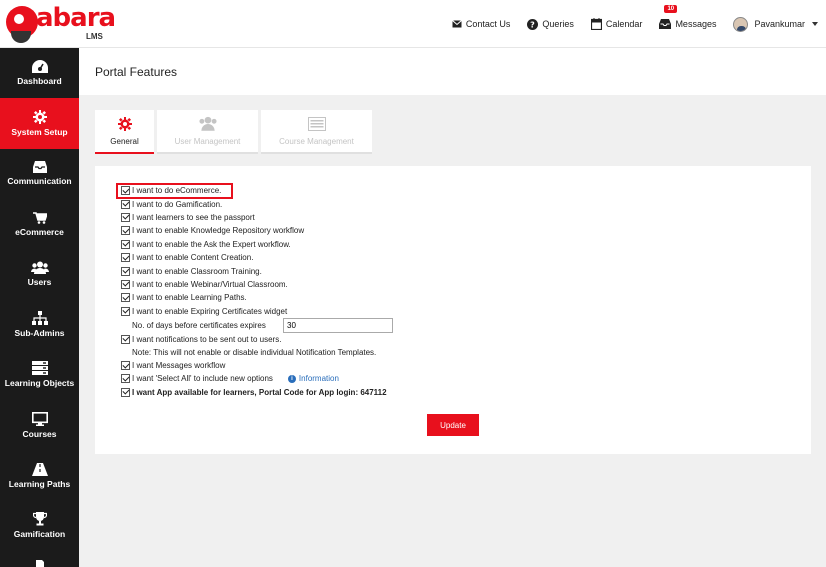 This screenshot has width=826, height=567. I want to click on sidebar-item-learning-objects: Learning Objects, so click(39, 375).